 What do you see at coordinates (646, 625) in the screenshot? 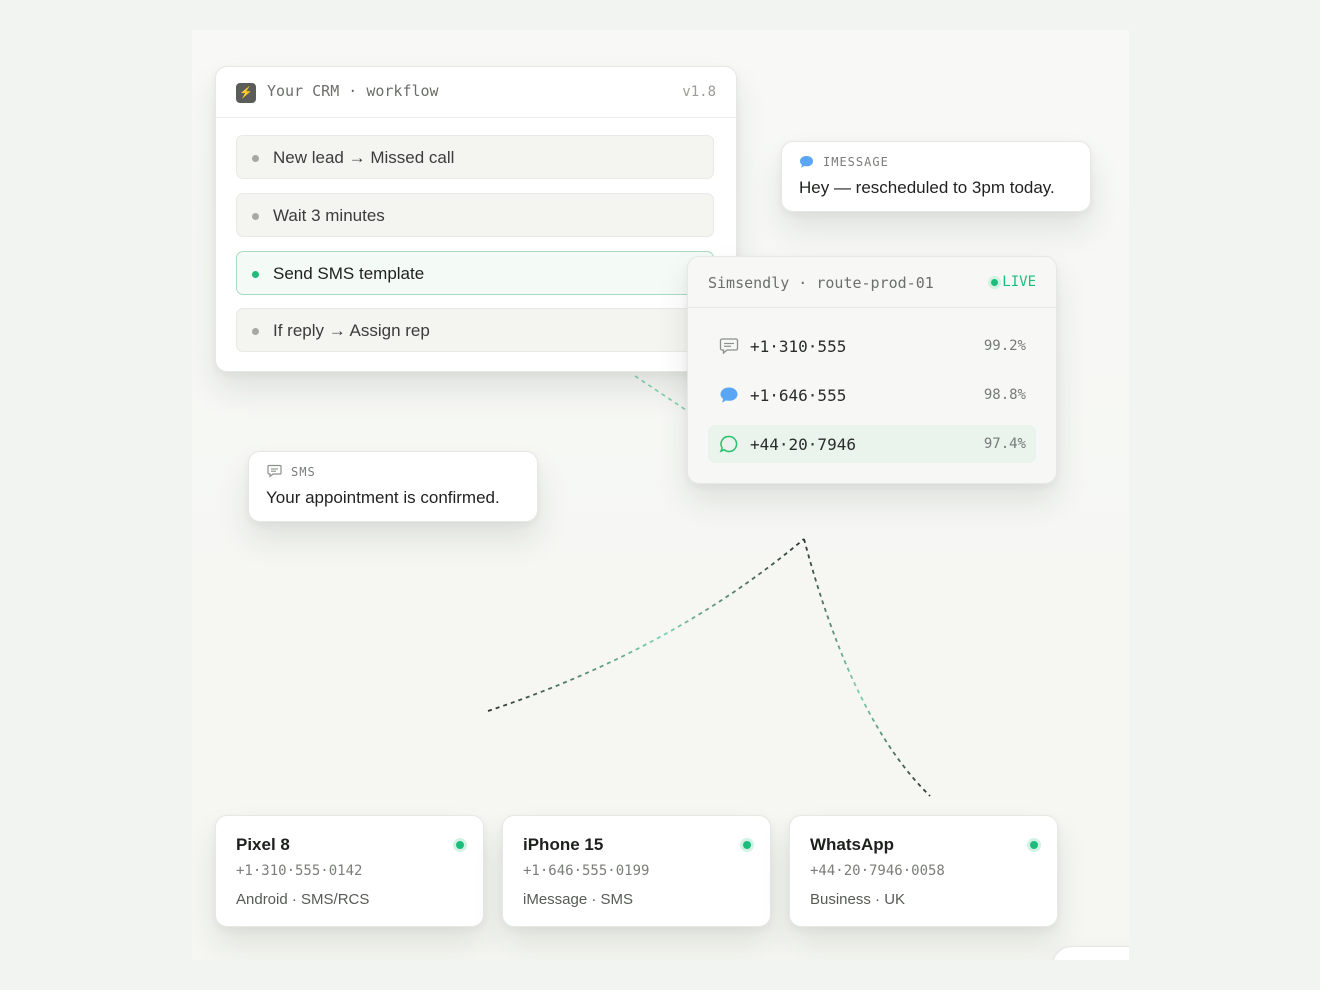
I see `connector-left` at bounding box center [646, 625].